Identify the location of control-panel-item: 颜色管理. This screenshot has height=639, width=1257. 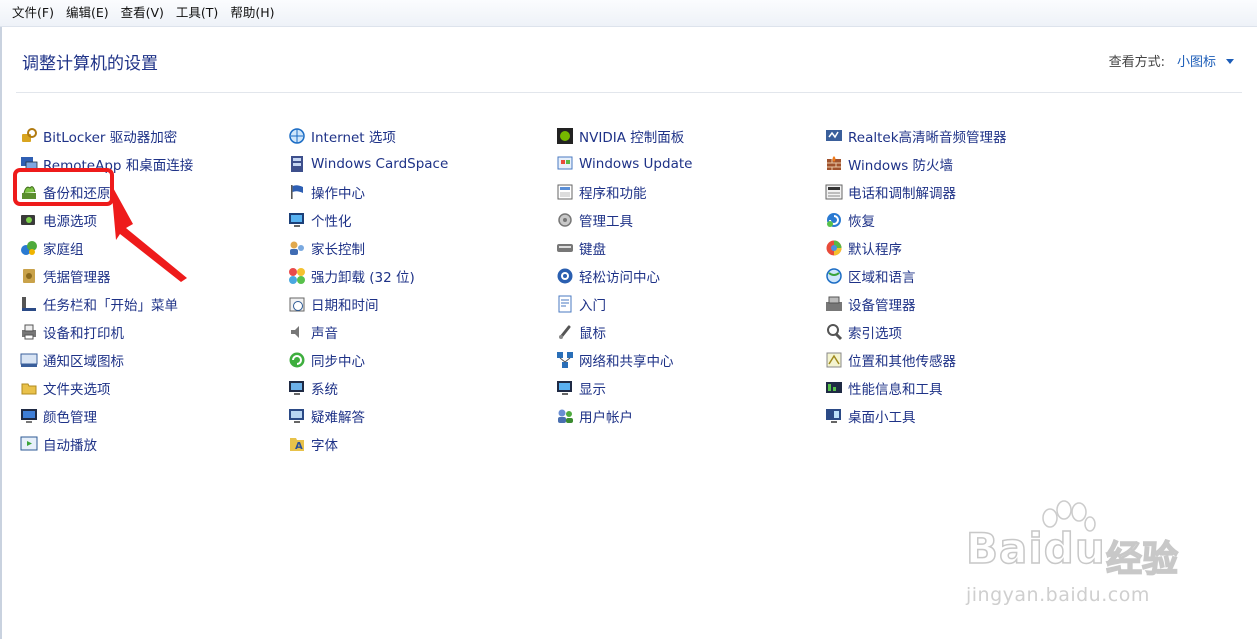
(150, 416).